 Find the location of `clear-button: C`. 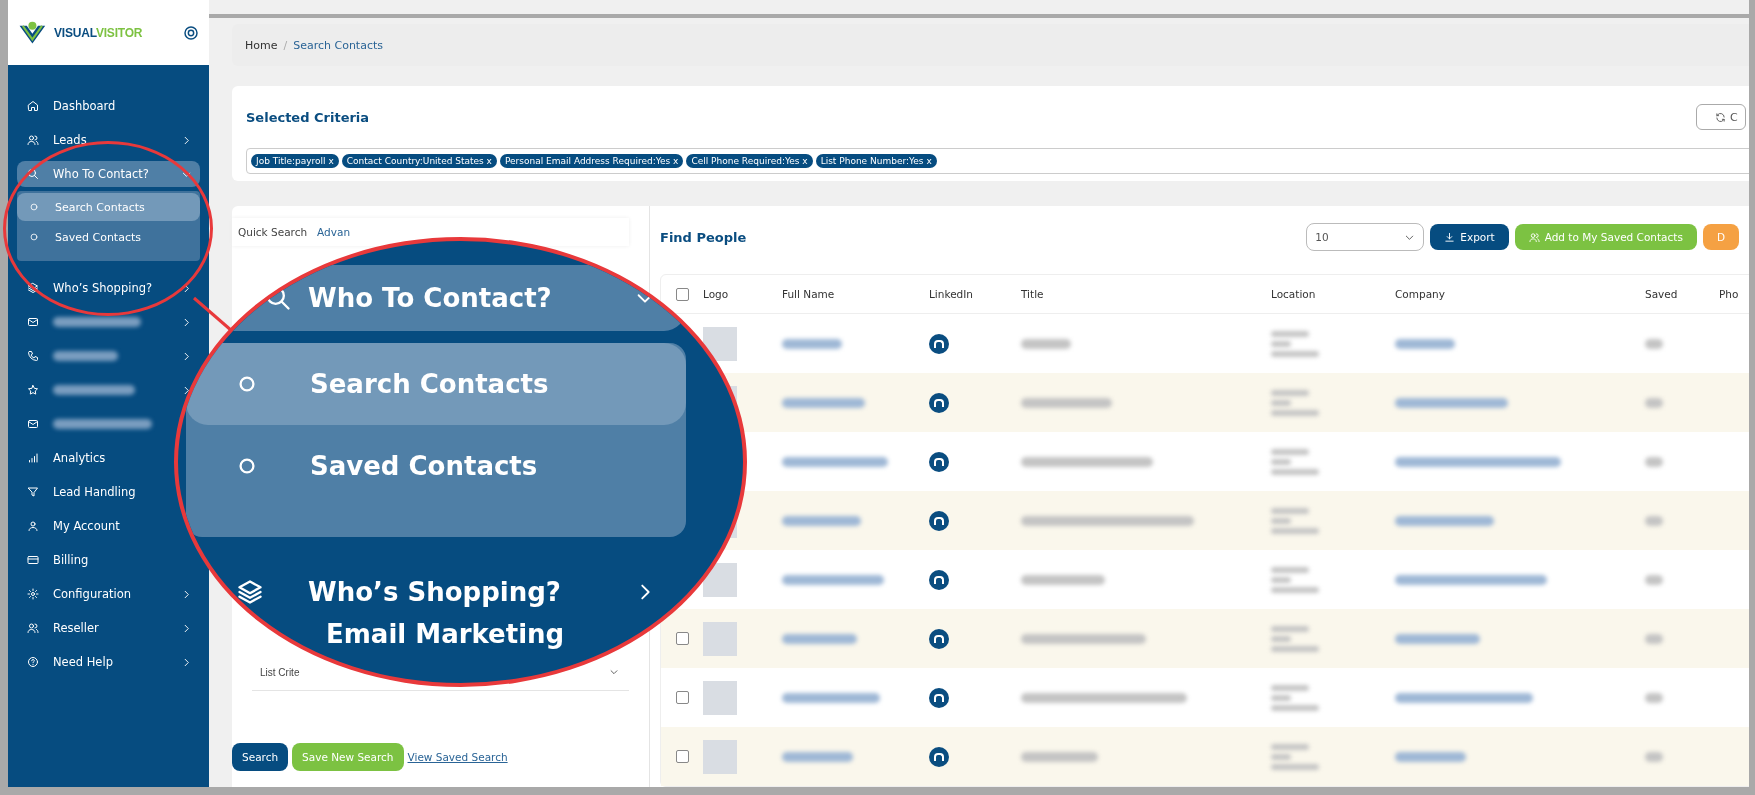

clear-button: C is located at coordinates (1721, 117).